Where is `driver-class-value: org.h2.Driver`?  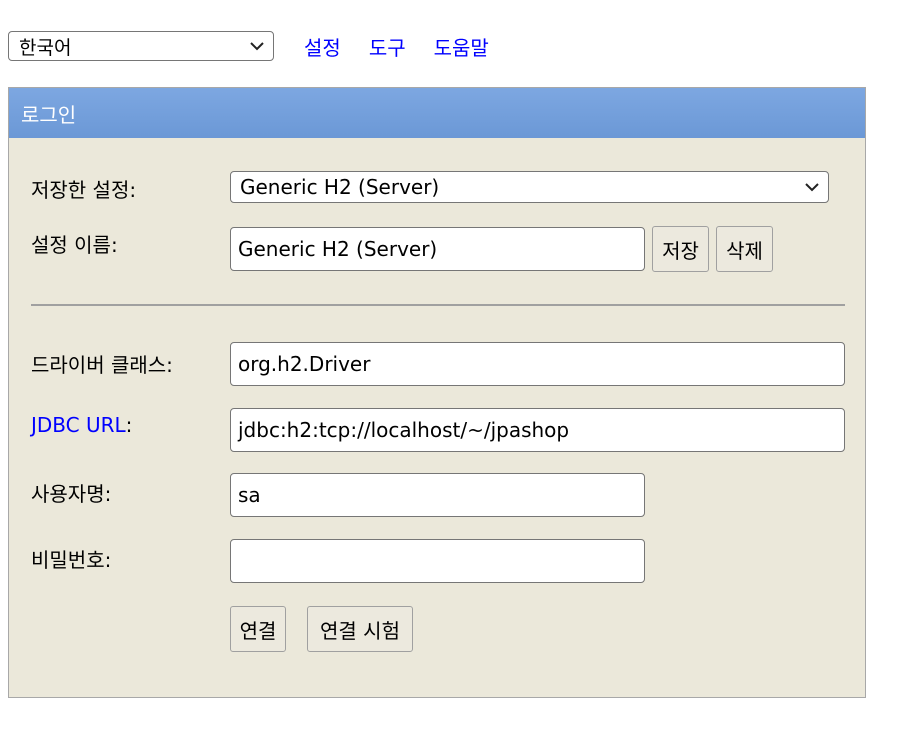 driver-class-value: org.h2.Driver is located at coordinates (304, 364).